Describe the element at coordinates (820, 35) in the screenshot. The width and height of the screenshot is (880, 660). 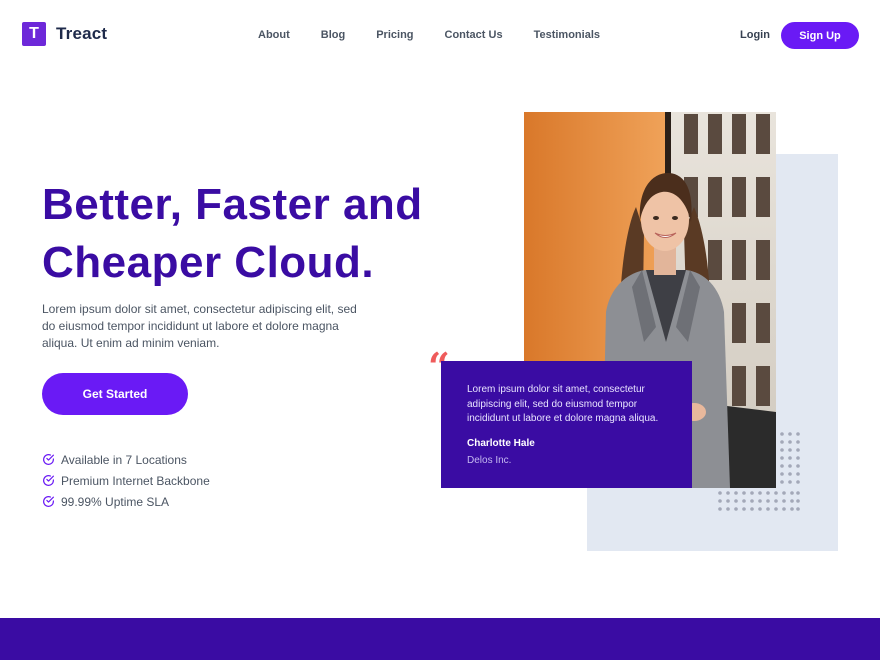
I see `signup-button: Sign Up` at that location.